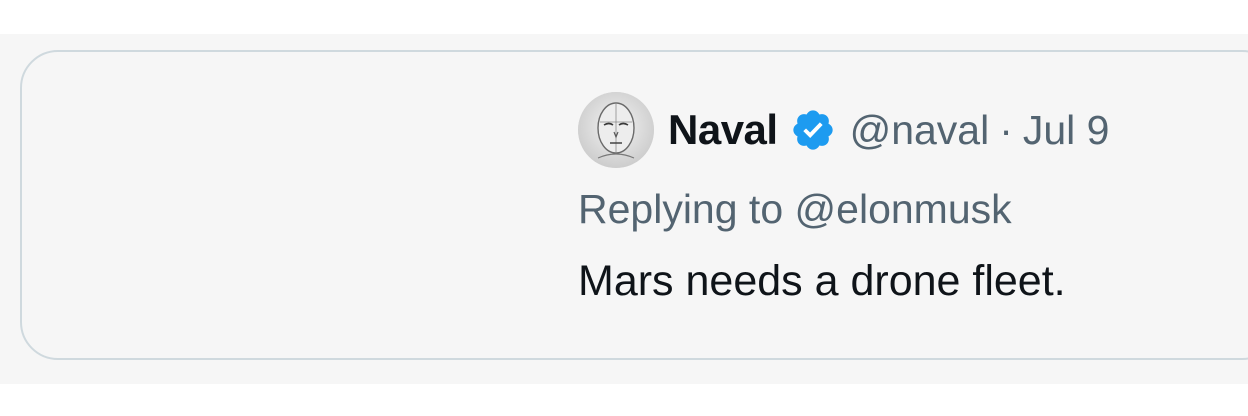  What do you see at coordinates (681, 209) in the screenshot?
I see `replying-to-label: Replying to` at bounding box center [681, 209].